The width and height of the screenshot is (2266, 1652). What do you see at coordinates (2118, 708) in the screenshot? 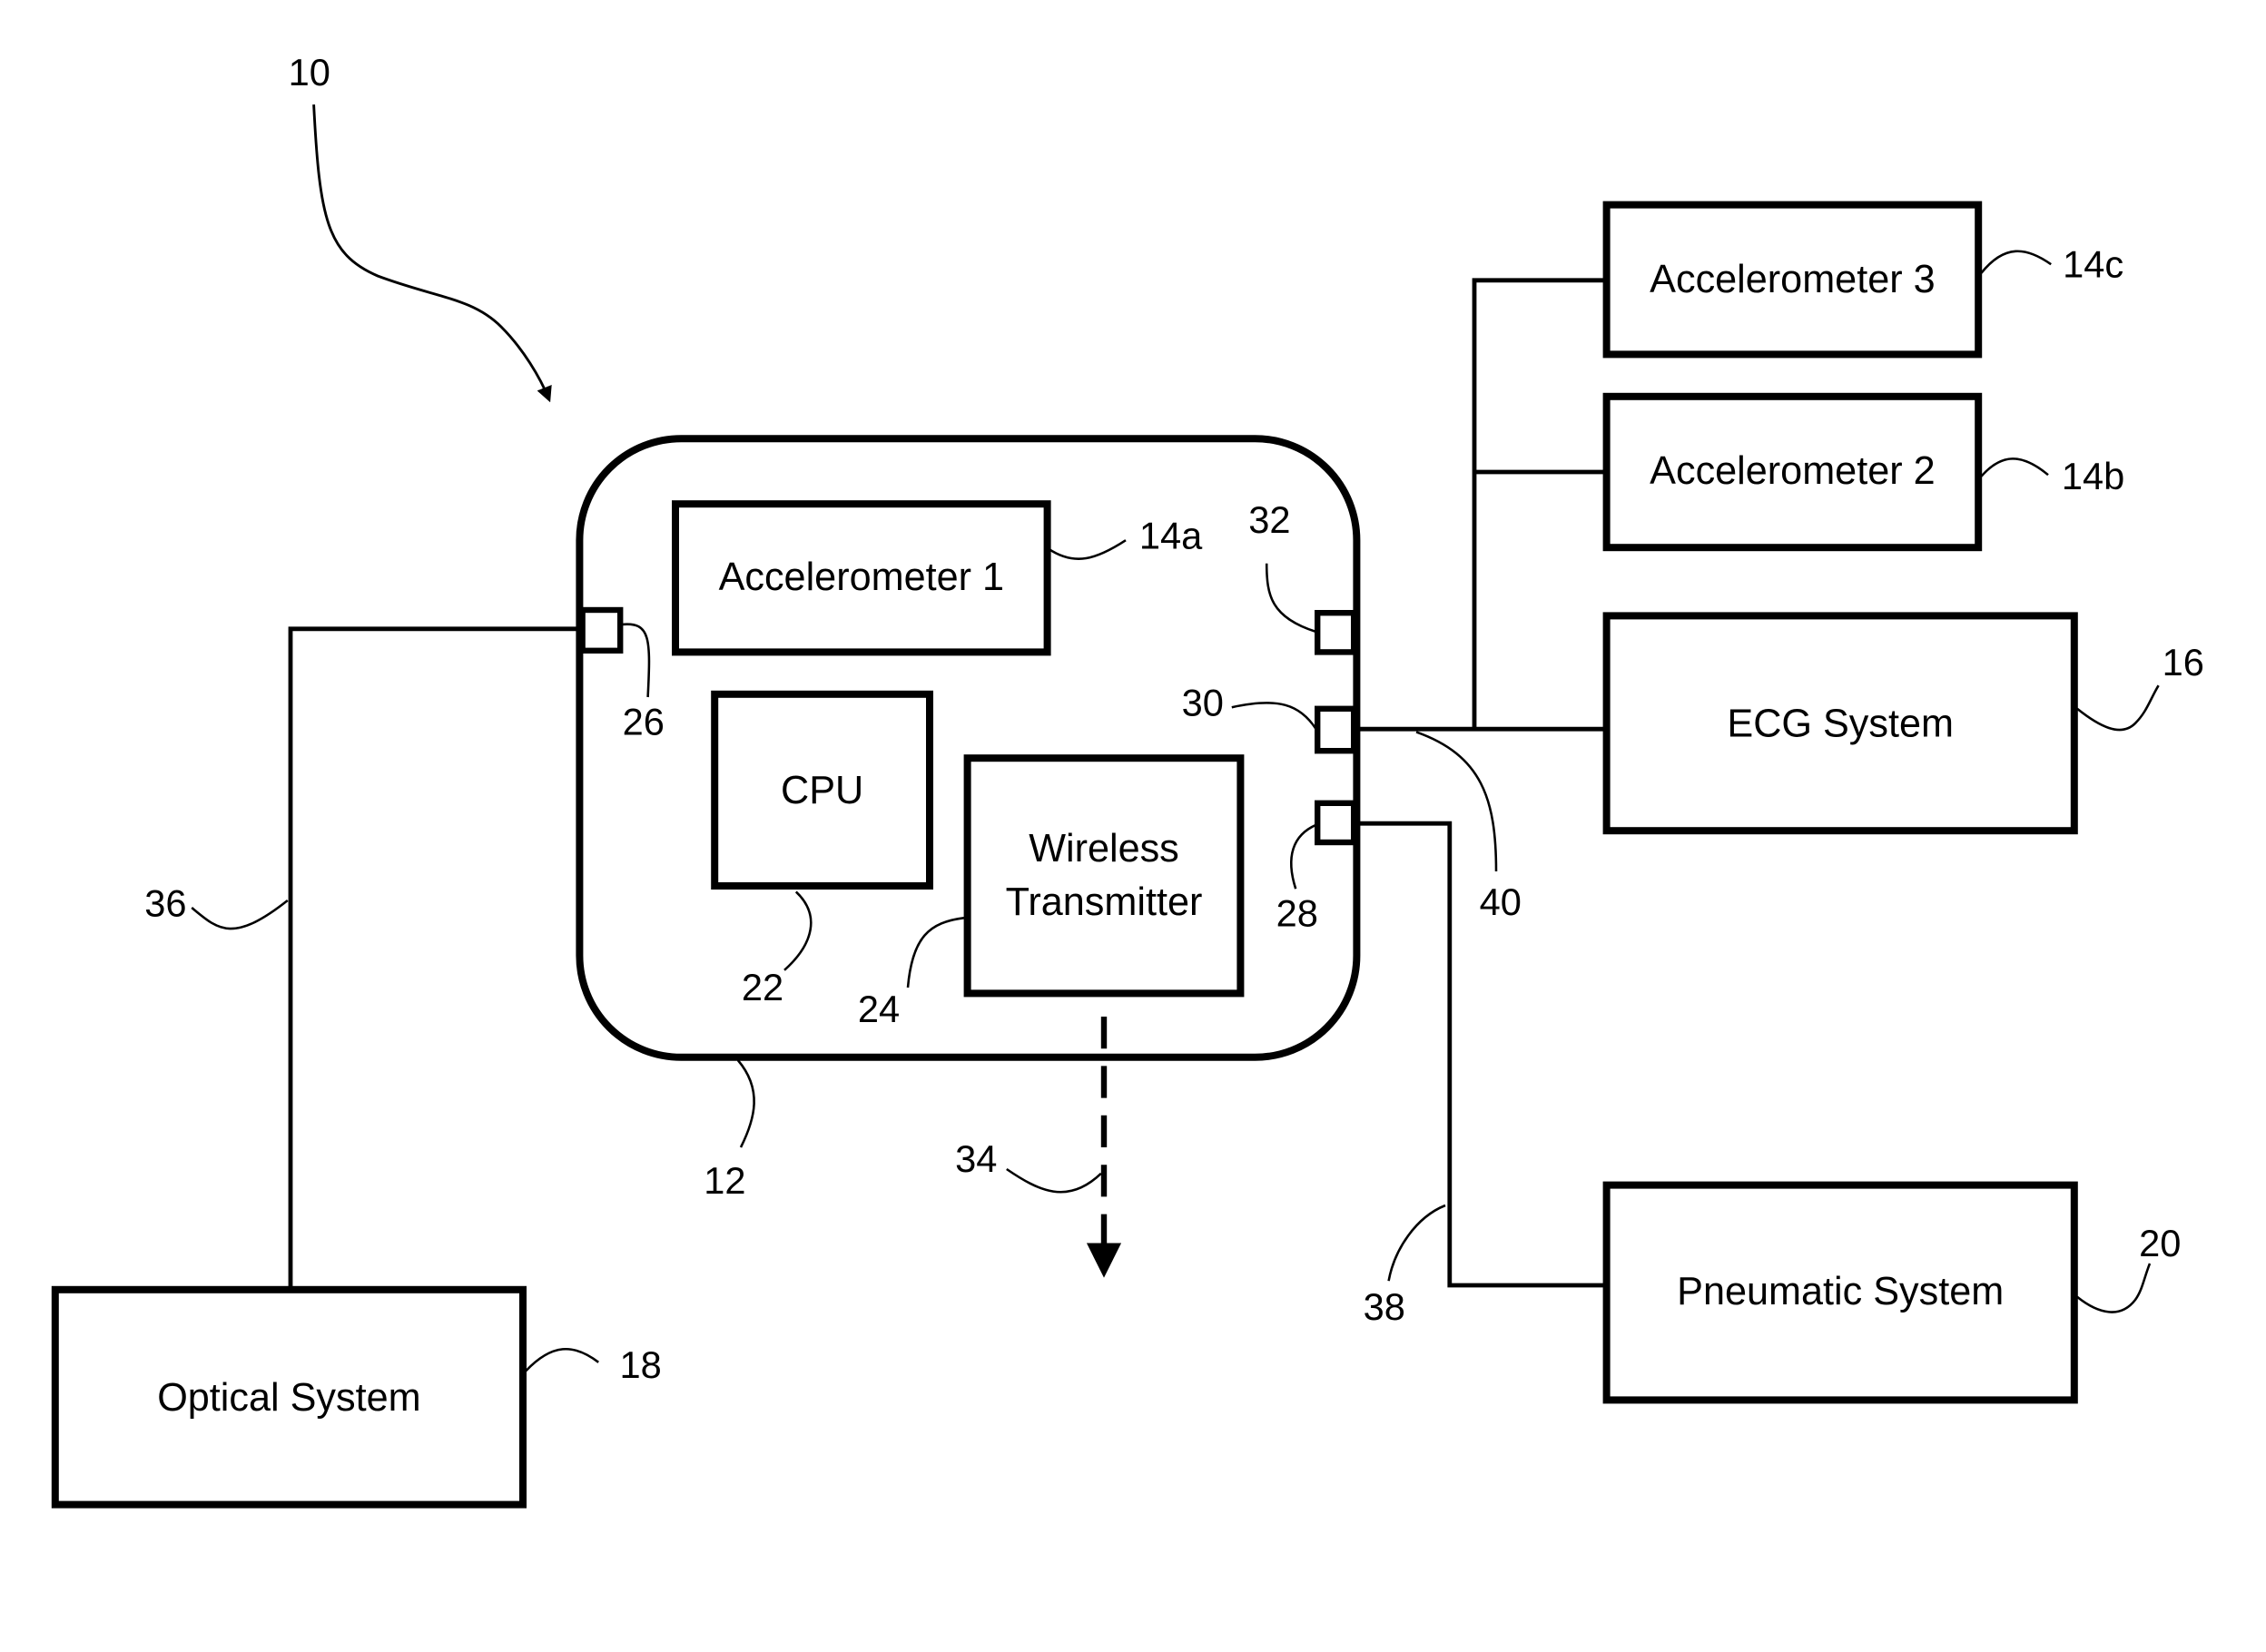
I see `leader-ecg-system` at bounding box center [2118, 708].